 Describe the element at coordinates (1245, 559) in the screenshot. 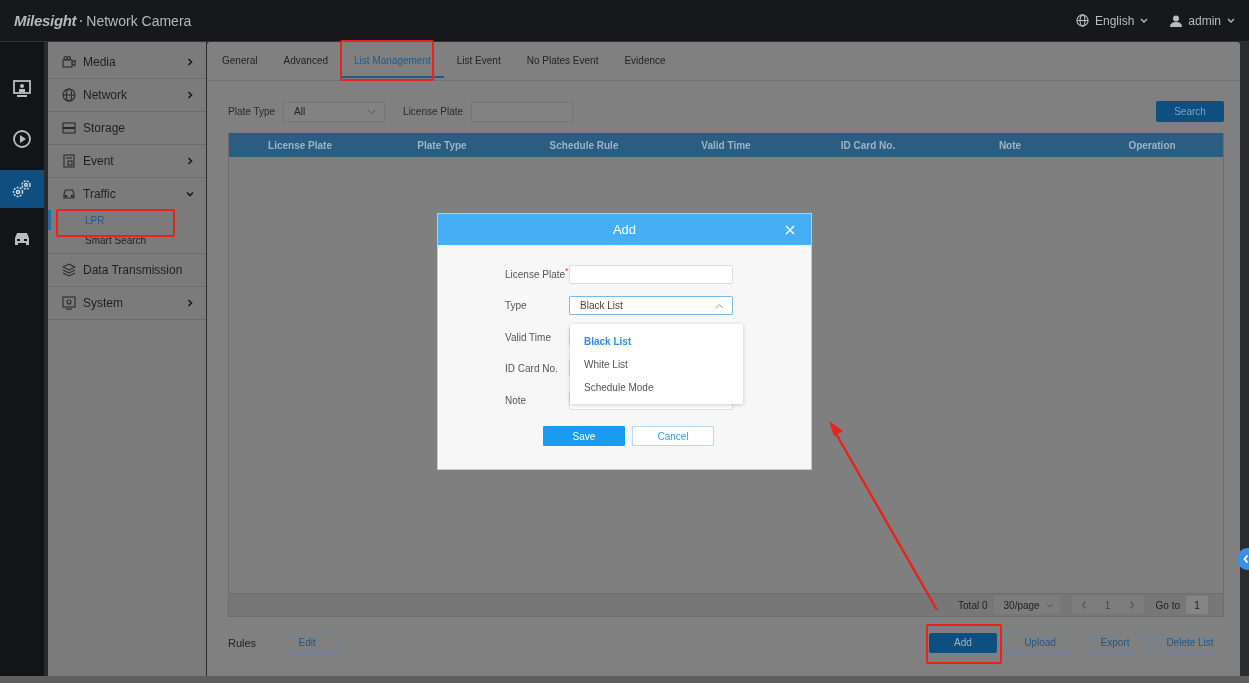

I see `chevron-left-icon` at that location.